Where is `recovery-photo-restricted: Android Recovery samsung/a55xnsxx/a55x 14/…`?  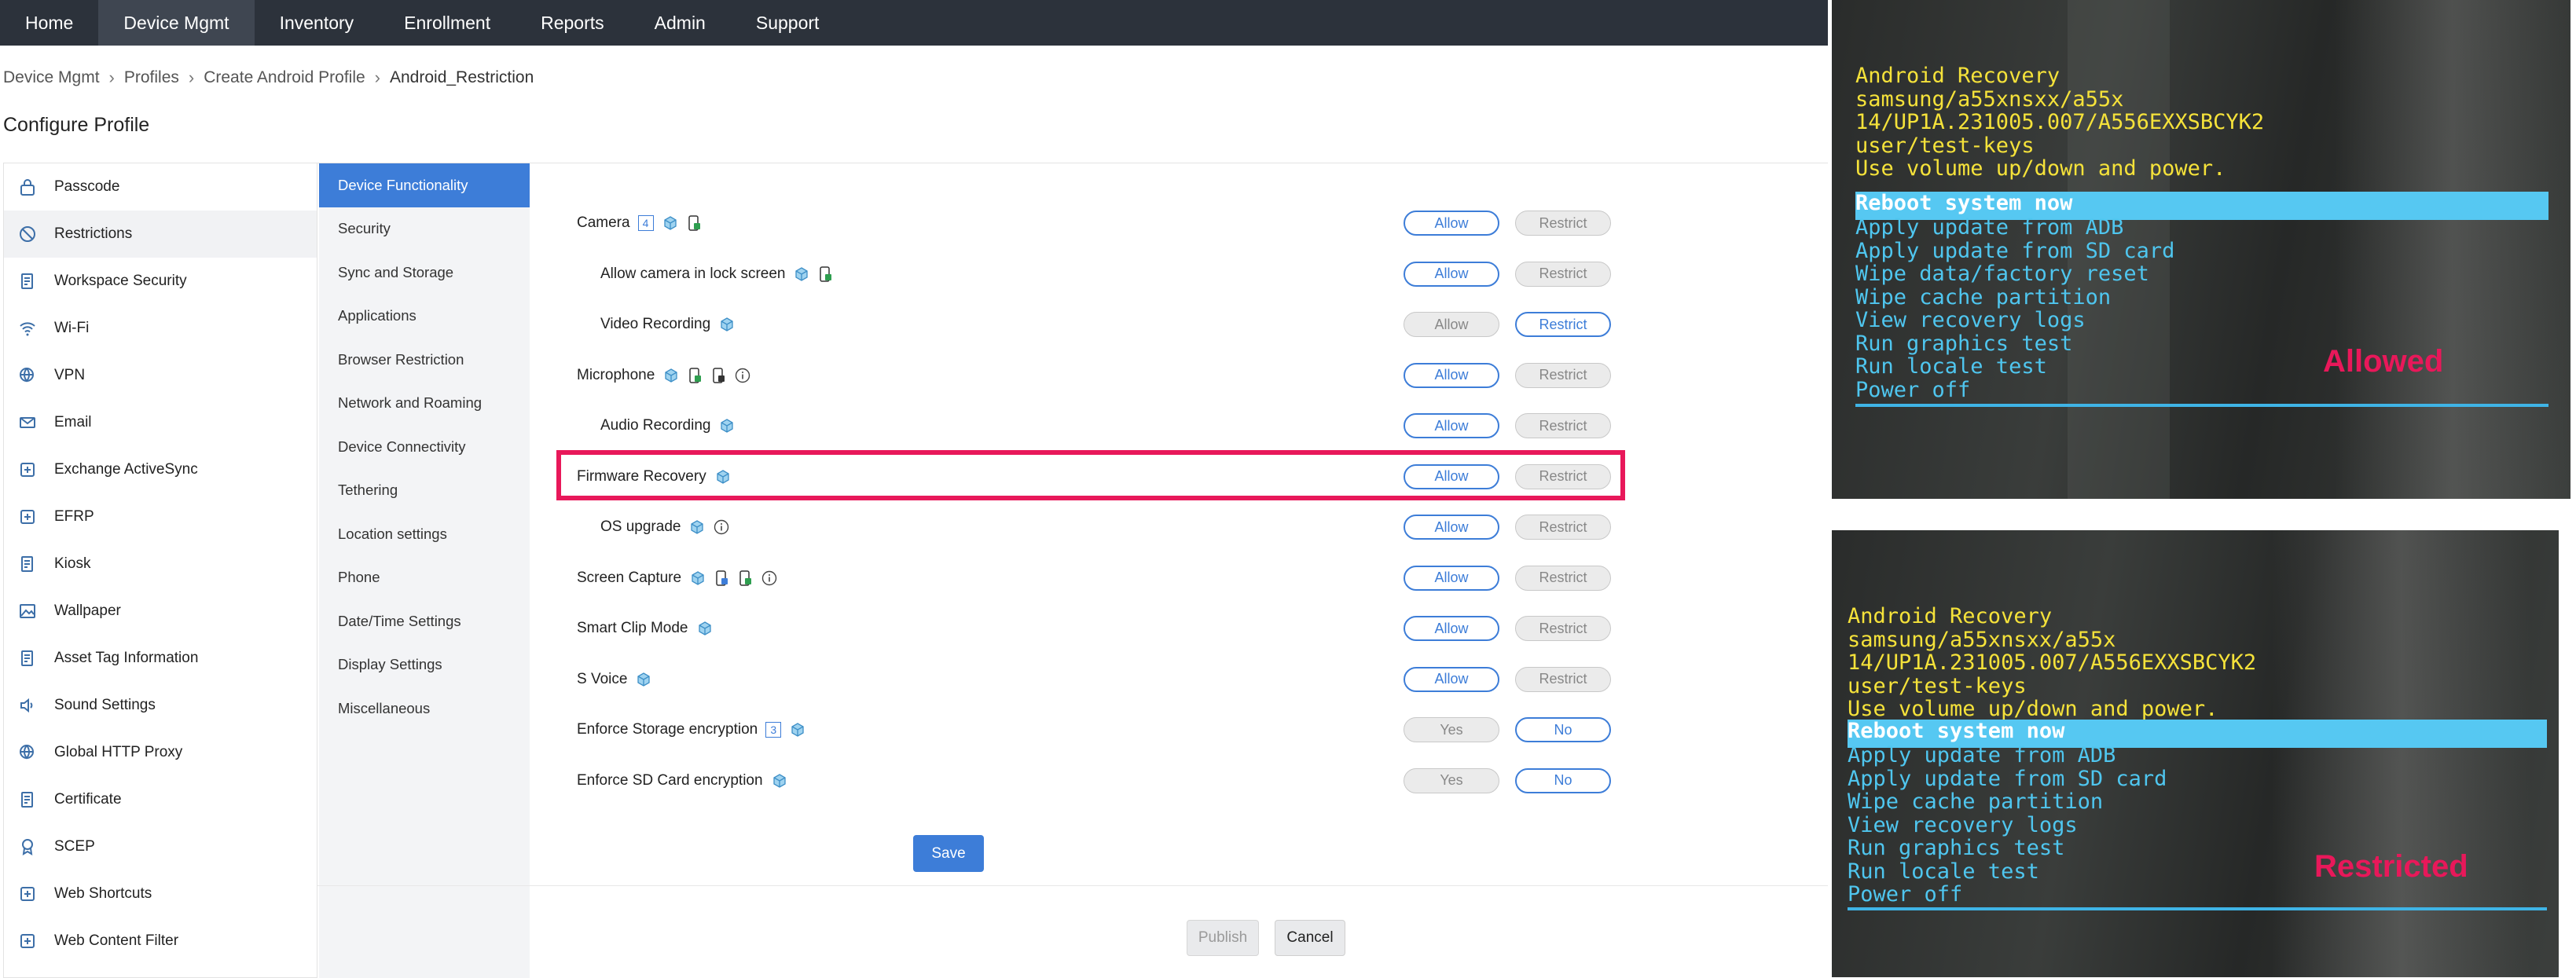
recovery-photo-restricted: Android Recovery samsung/a55xnsxx/a55x 14/… is located at coordinates (2195, 753).